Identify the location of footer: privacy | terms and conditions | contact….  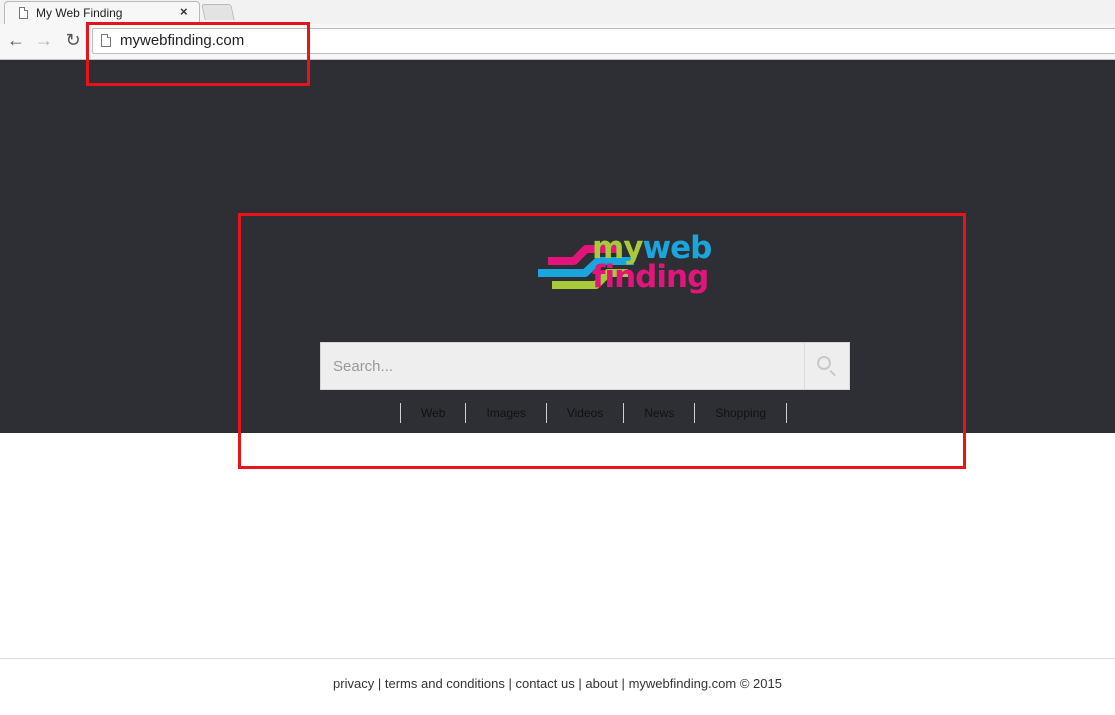
(557, 686).